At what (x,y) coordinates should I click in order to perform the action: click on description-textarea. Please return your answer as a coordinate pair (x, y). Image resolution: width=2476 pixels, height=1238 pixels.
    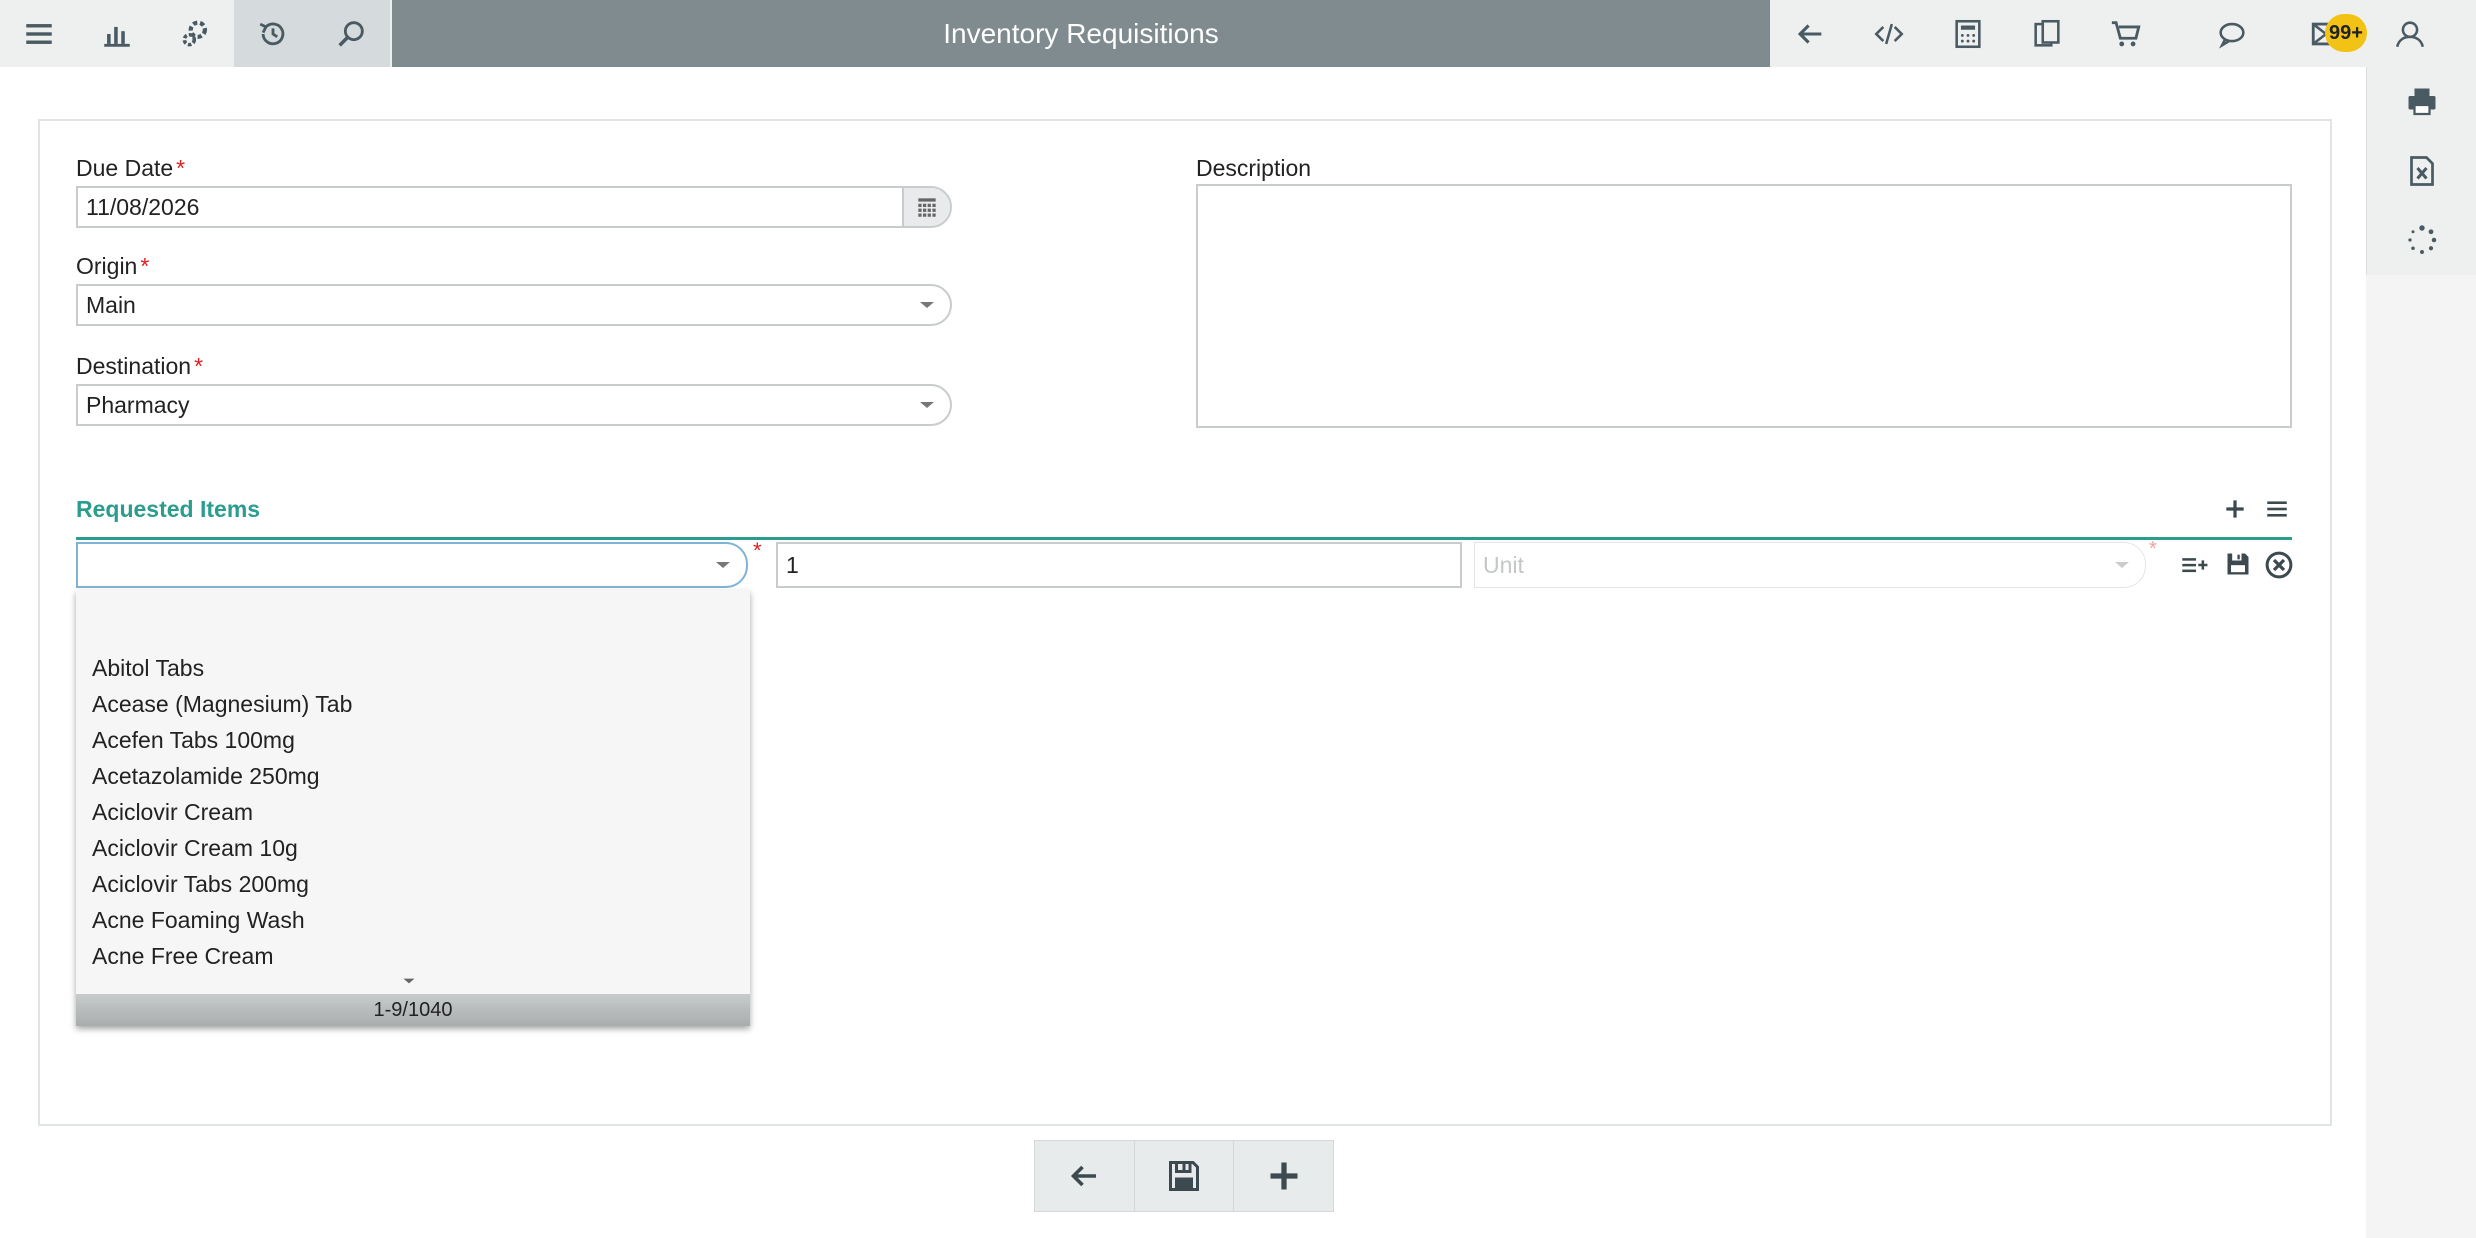
    Looking at the image, I should click on (1744, 306).